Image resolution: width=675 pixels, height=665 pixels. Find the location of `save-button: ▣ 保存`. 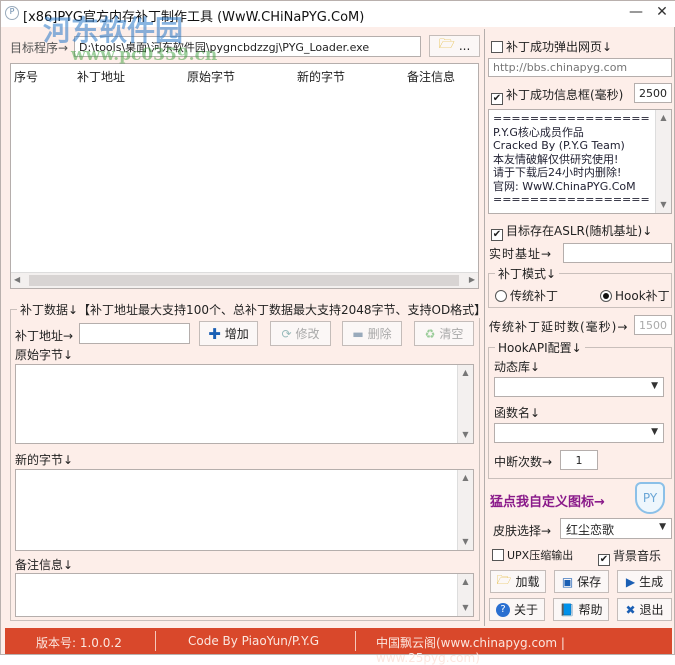

save-button: ▣ 保存 is located at coordinates (581, 581).